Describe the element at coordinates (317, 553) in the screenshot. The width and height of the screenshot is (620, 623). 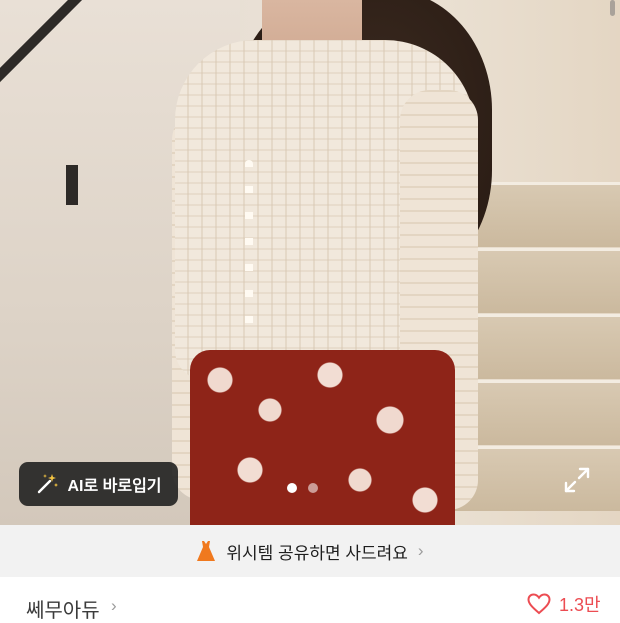
I see `wishlist-banner-text: 위시템 공유하면 사드려요` at that location.